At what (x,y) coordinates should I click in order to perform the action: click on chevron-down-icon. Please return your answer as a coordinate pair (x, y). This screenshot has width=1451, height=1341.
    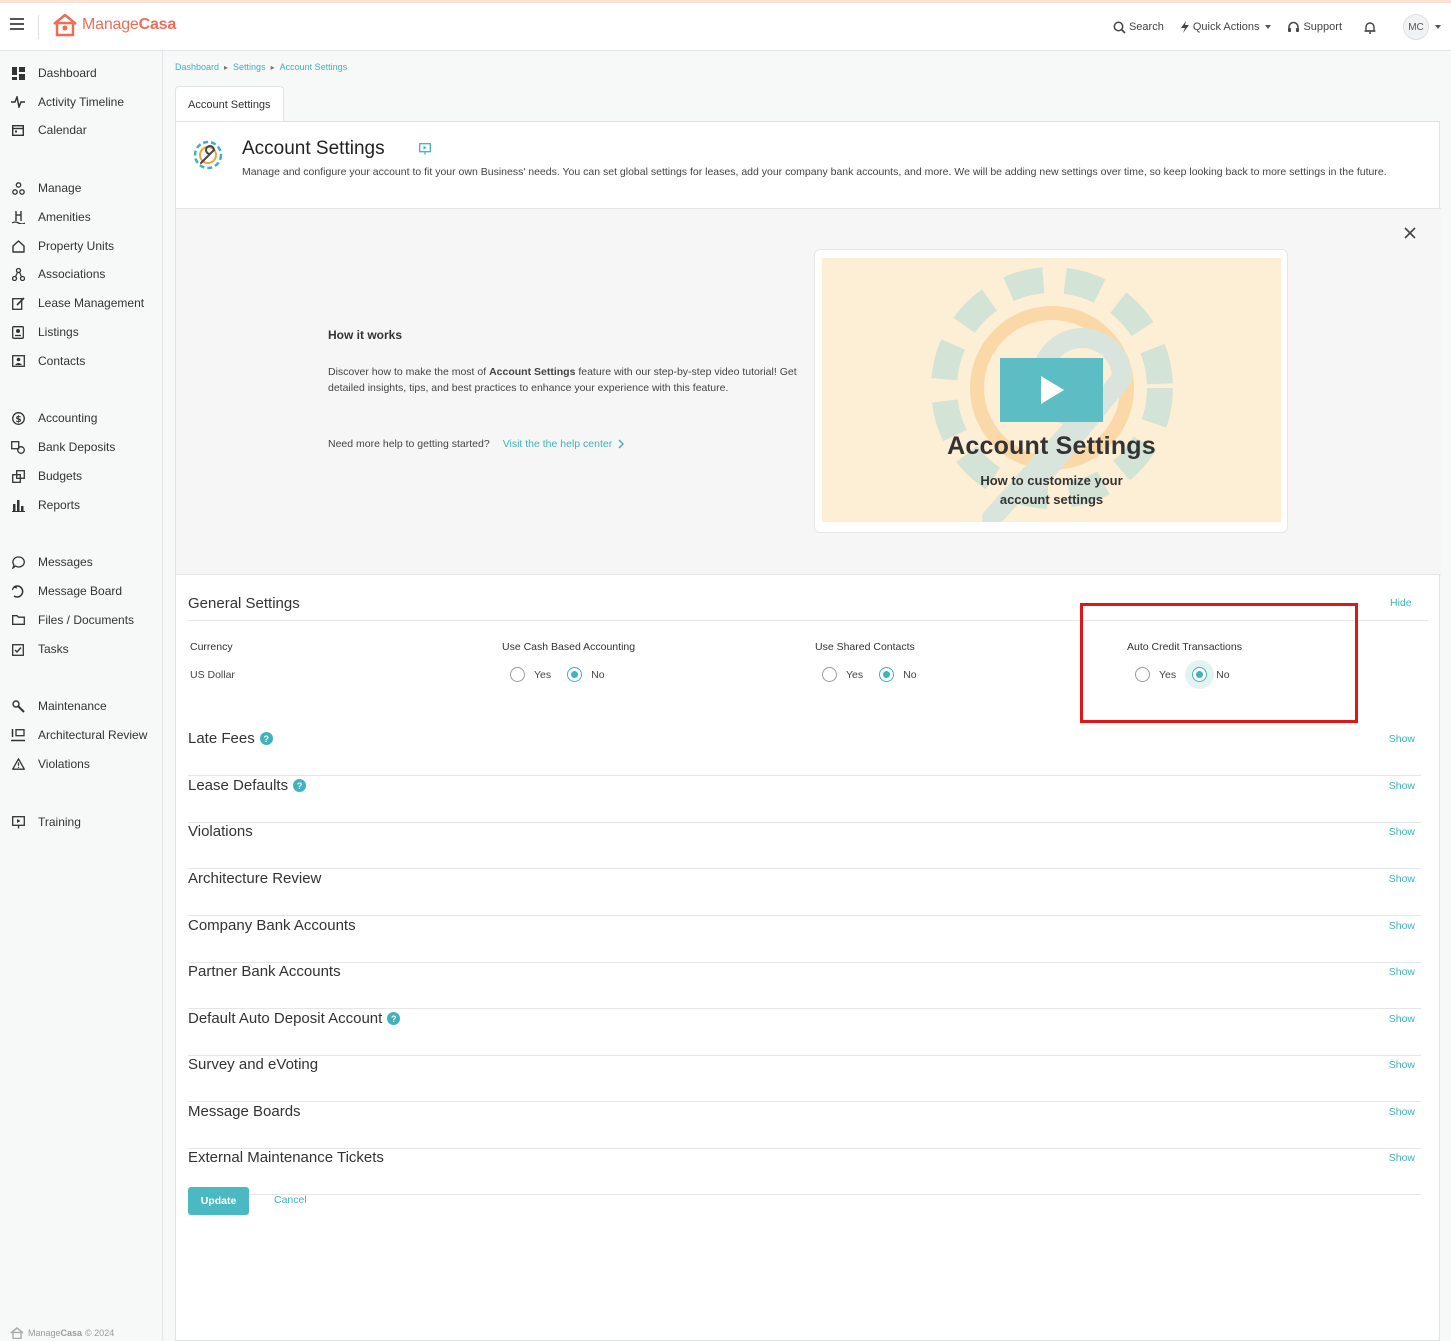
    Looking at the image, I should click on (1268, 27).